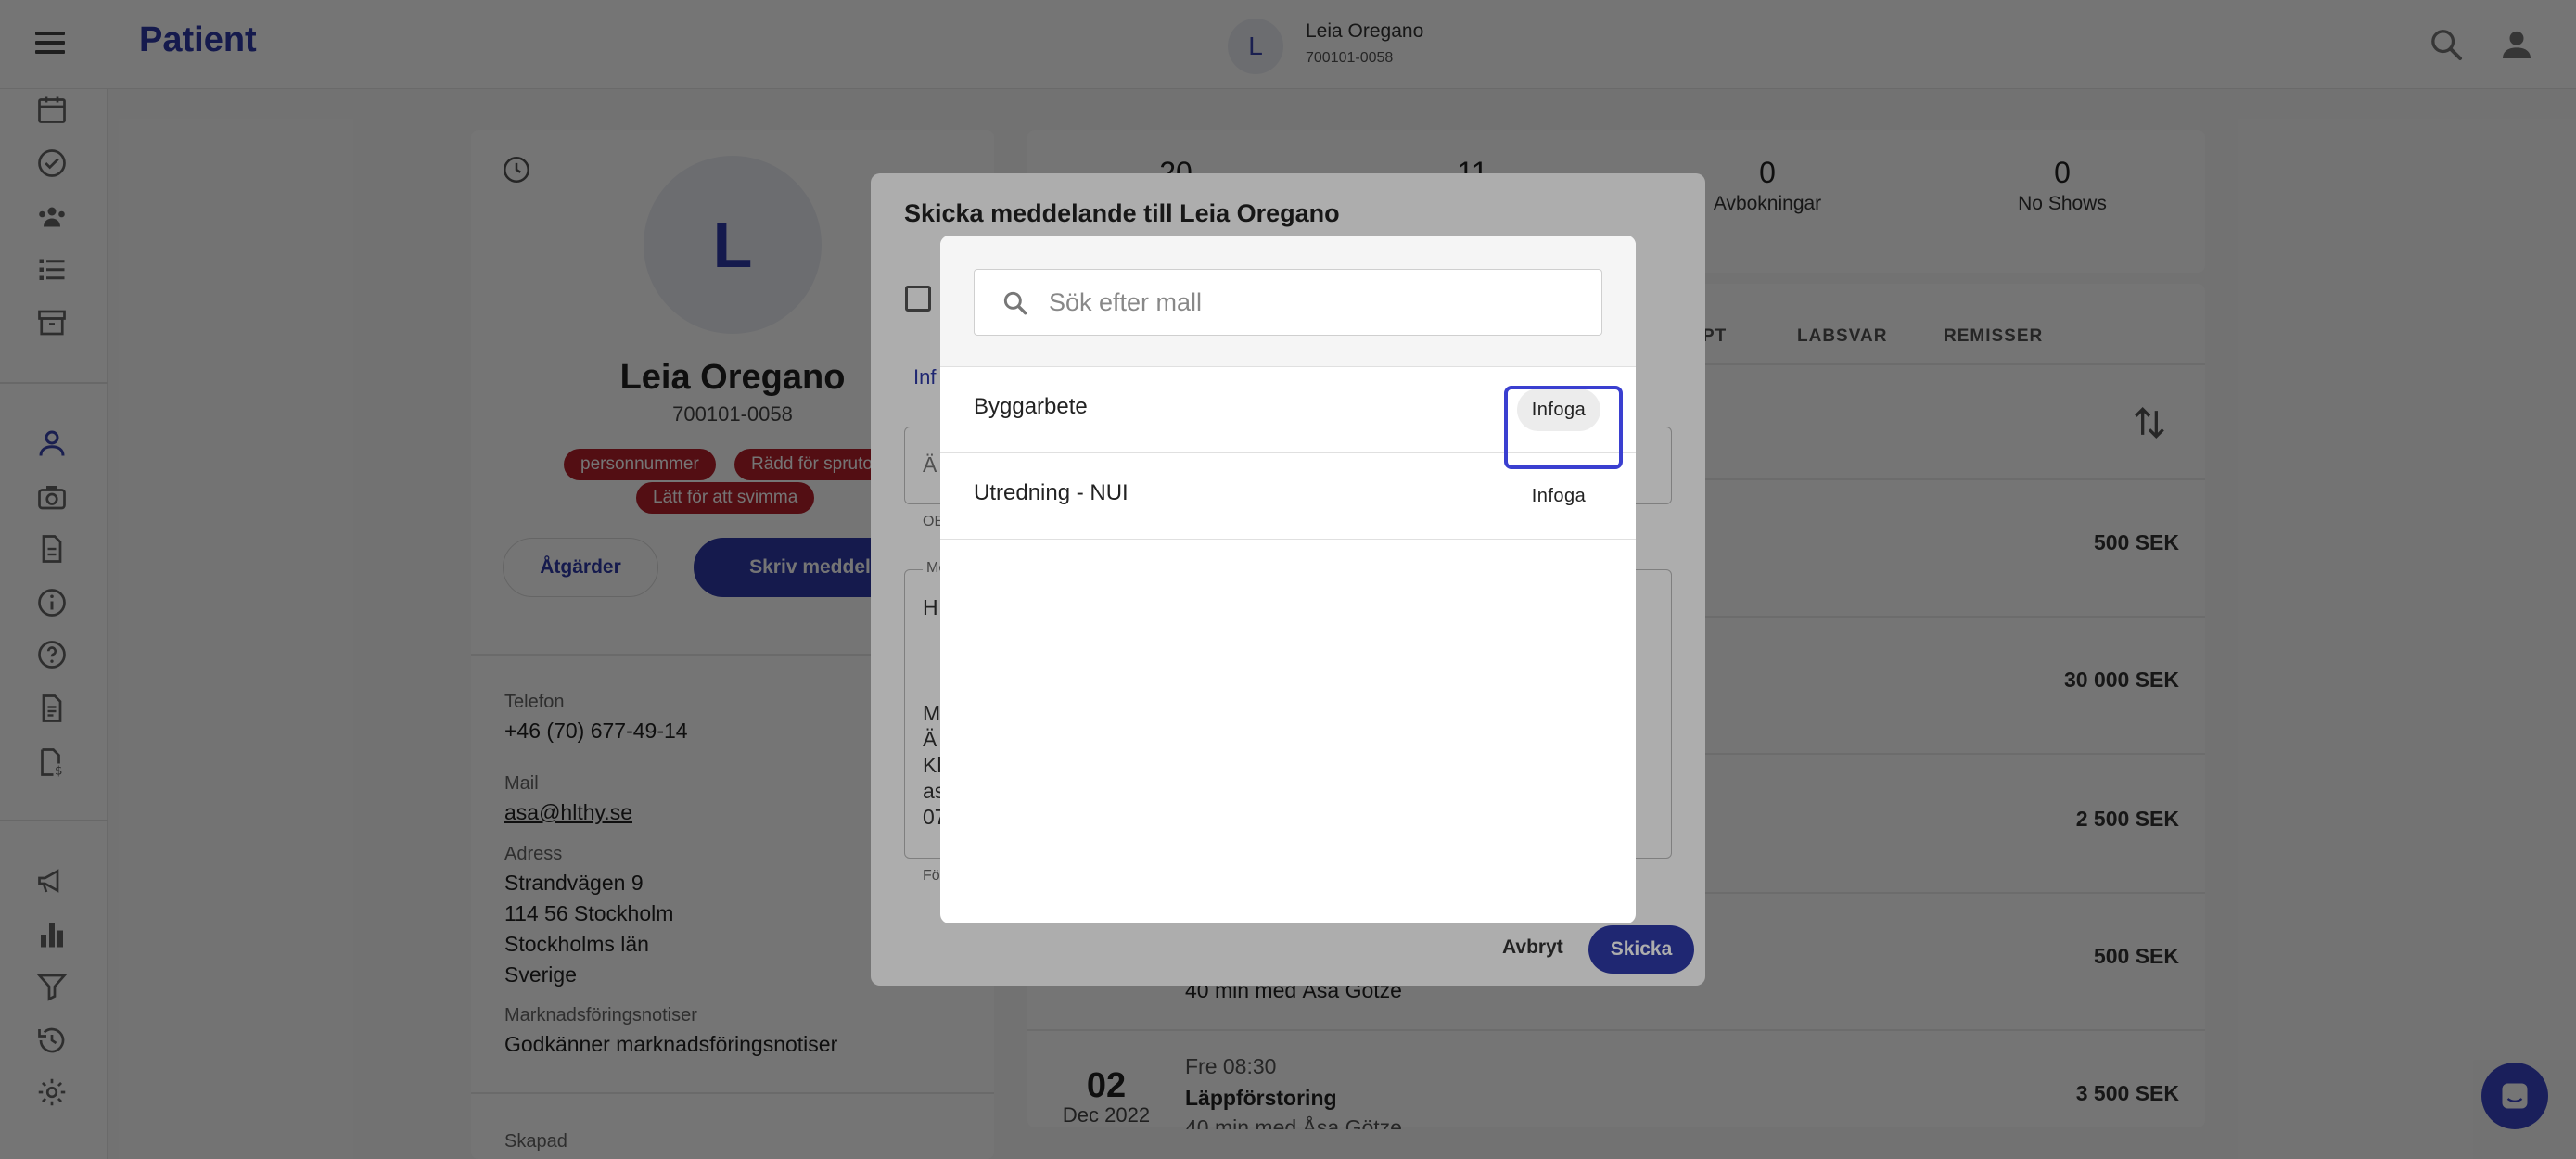 This screenshot has width=2576, height=1159. I want to click on template-name: Byggarbete, so click(1031, 406).